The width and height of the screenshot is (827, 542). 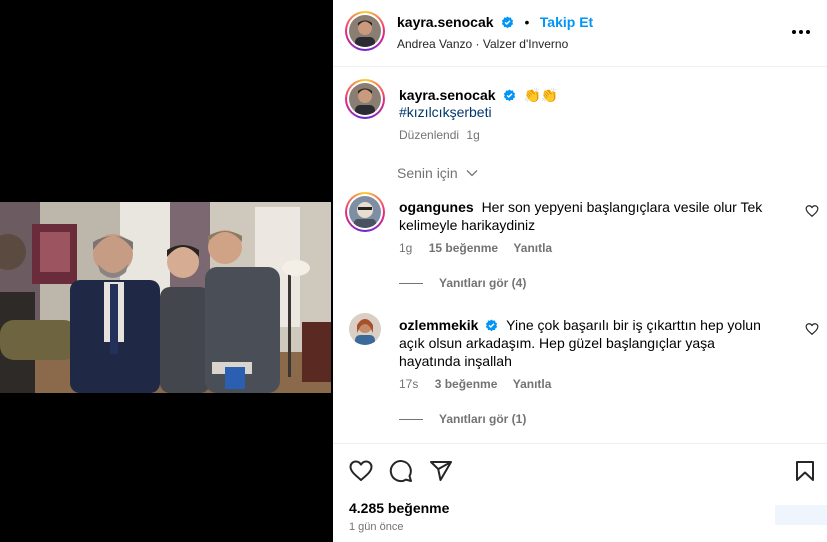 I want to click on view-replies-label: Yanıtları gör (1), so click(x=483, y=419).